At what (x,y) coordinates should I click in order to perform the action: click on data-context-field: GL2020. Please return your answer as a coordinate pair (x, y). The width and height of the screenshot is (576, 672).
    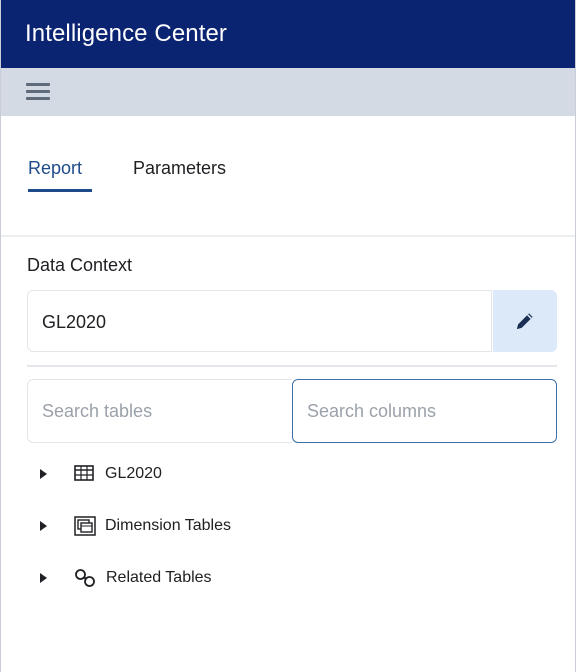
    Looking at the image, I should click on (259, 321).